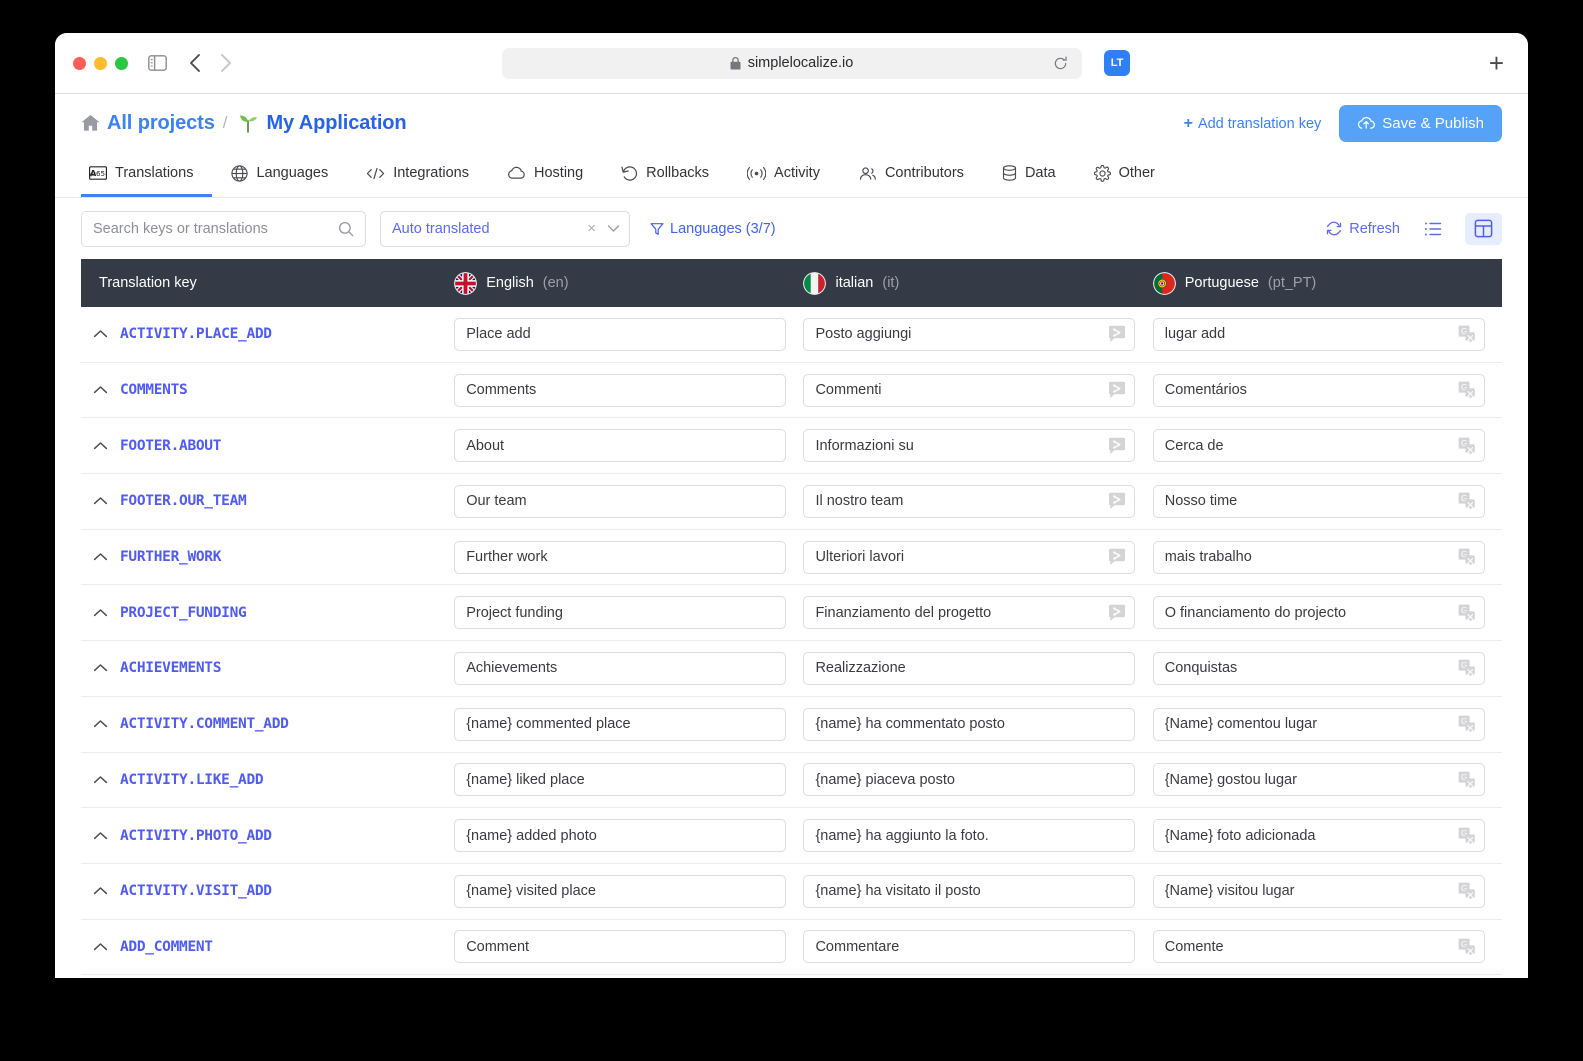 The image size is (1583, 1061). What do you see at coordinates (1318, 334) in the screenshot?
I see `translation-input-portuguese: lugar add G` at bounding box center [1318, 334].